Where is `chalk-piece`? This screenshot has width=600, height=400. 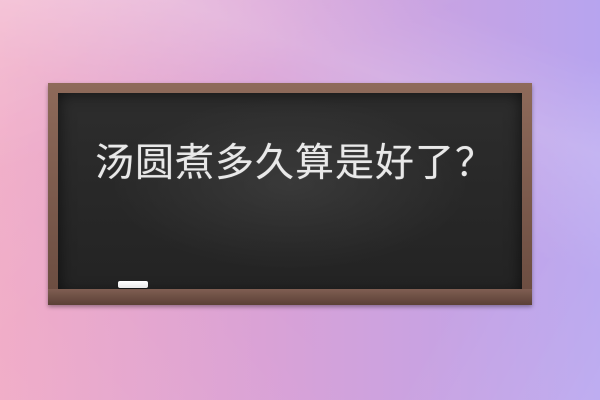
chalk-piece is located at coordinates (133, 284).